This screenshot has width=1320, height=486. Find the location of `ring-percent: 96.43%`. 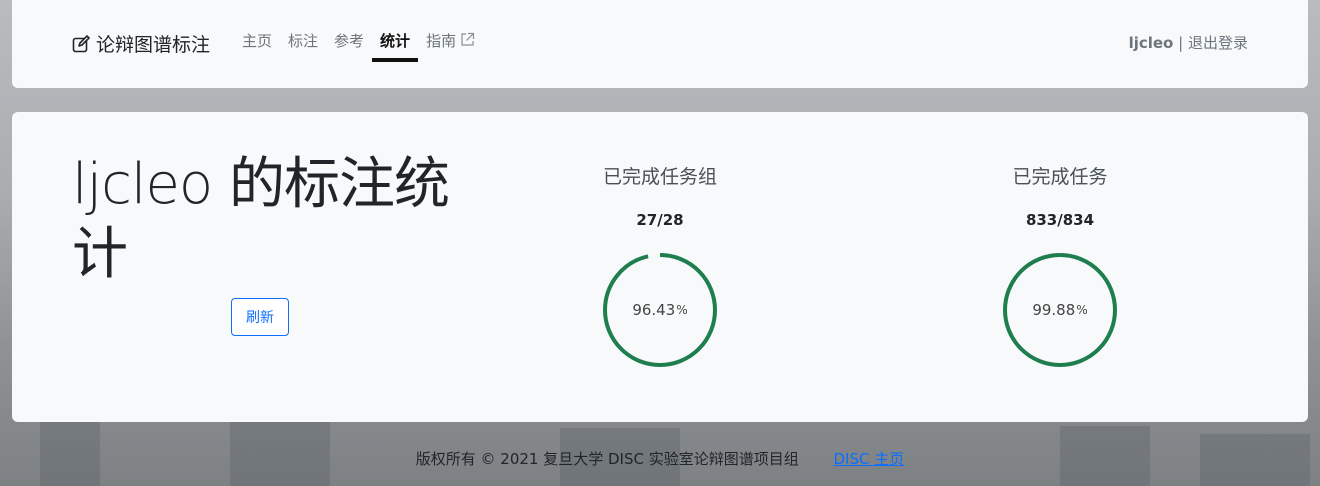

ring-percent: 96.43% is located at coordinates (660, 310).